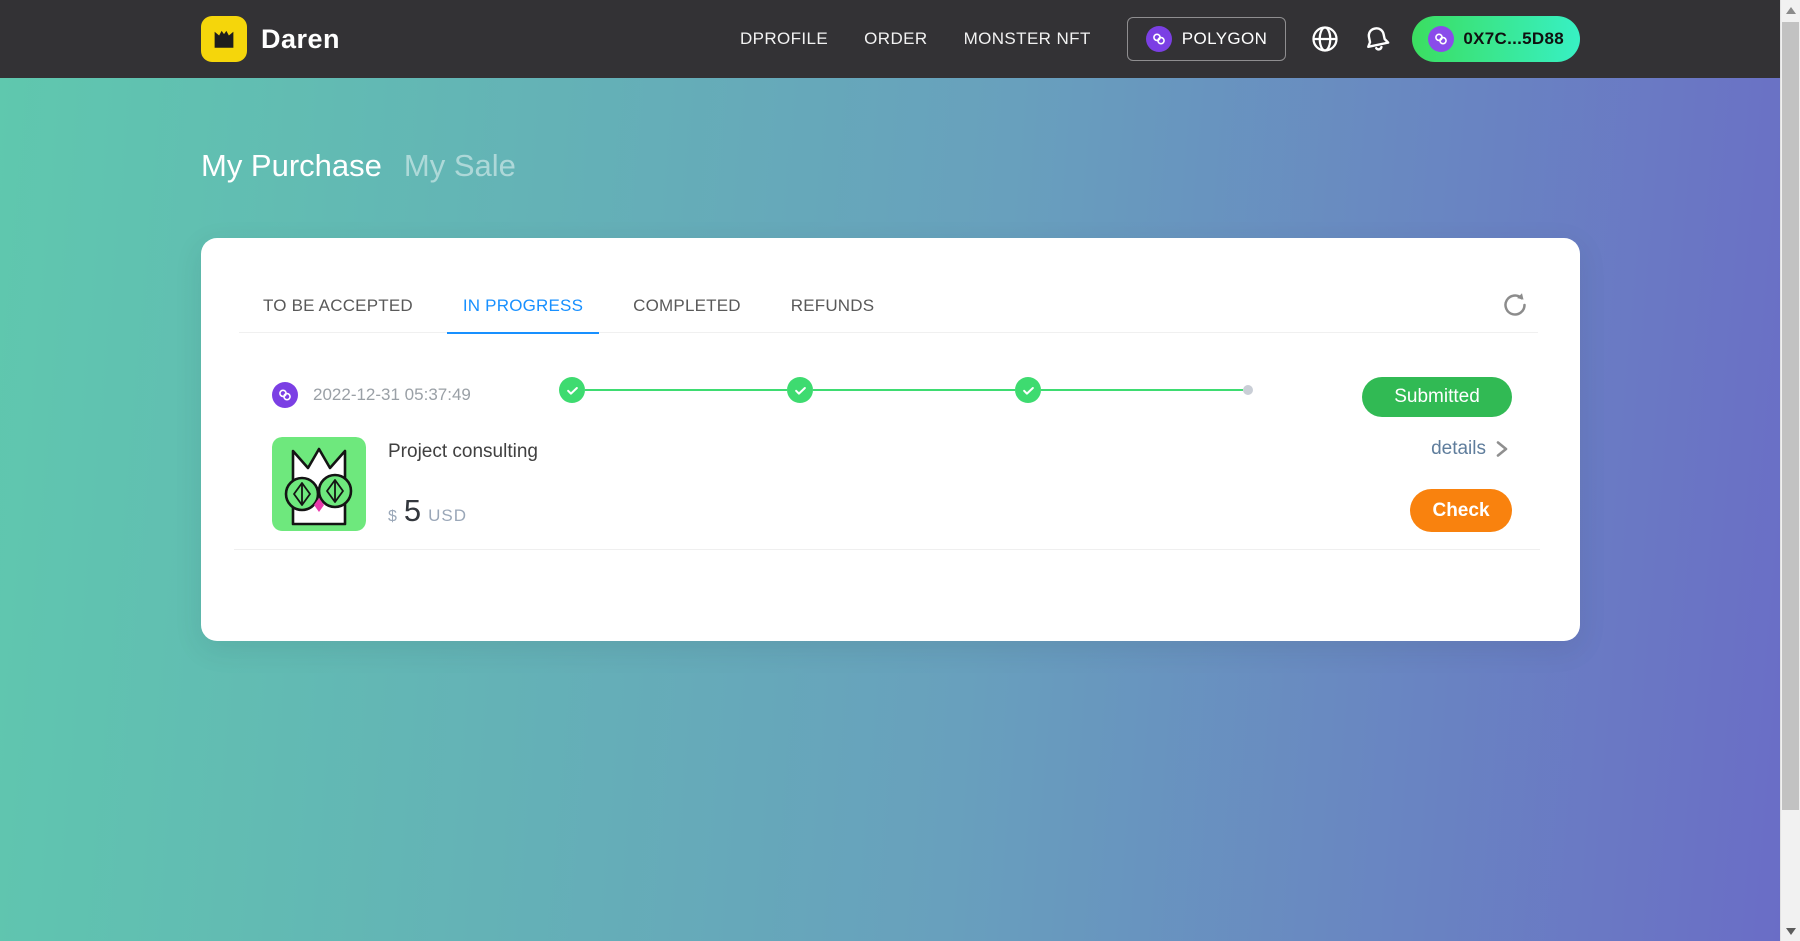 This screenshot has width=1800, height=941. I want to click on order-meta: 2022-12-31 05:37:49, so click(371, 395).